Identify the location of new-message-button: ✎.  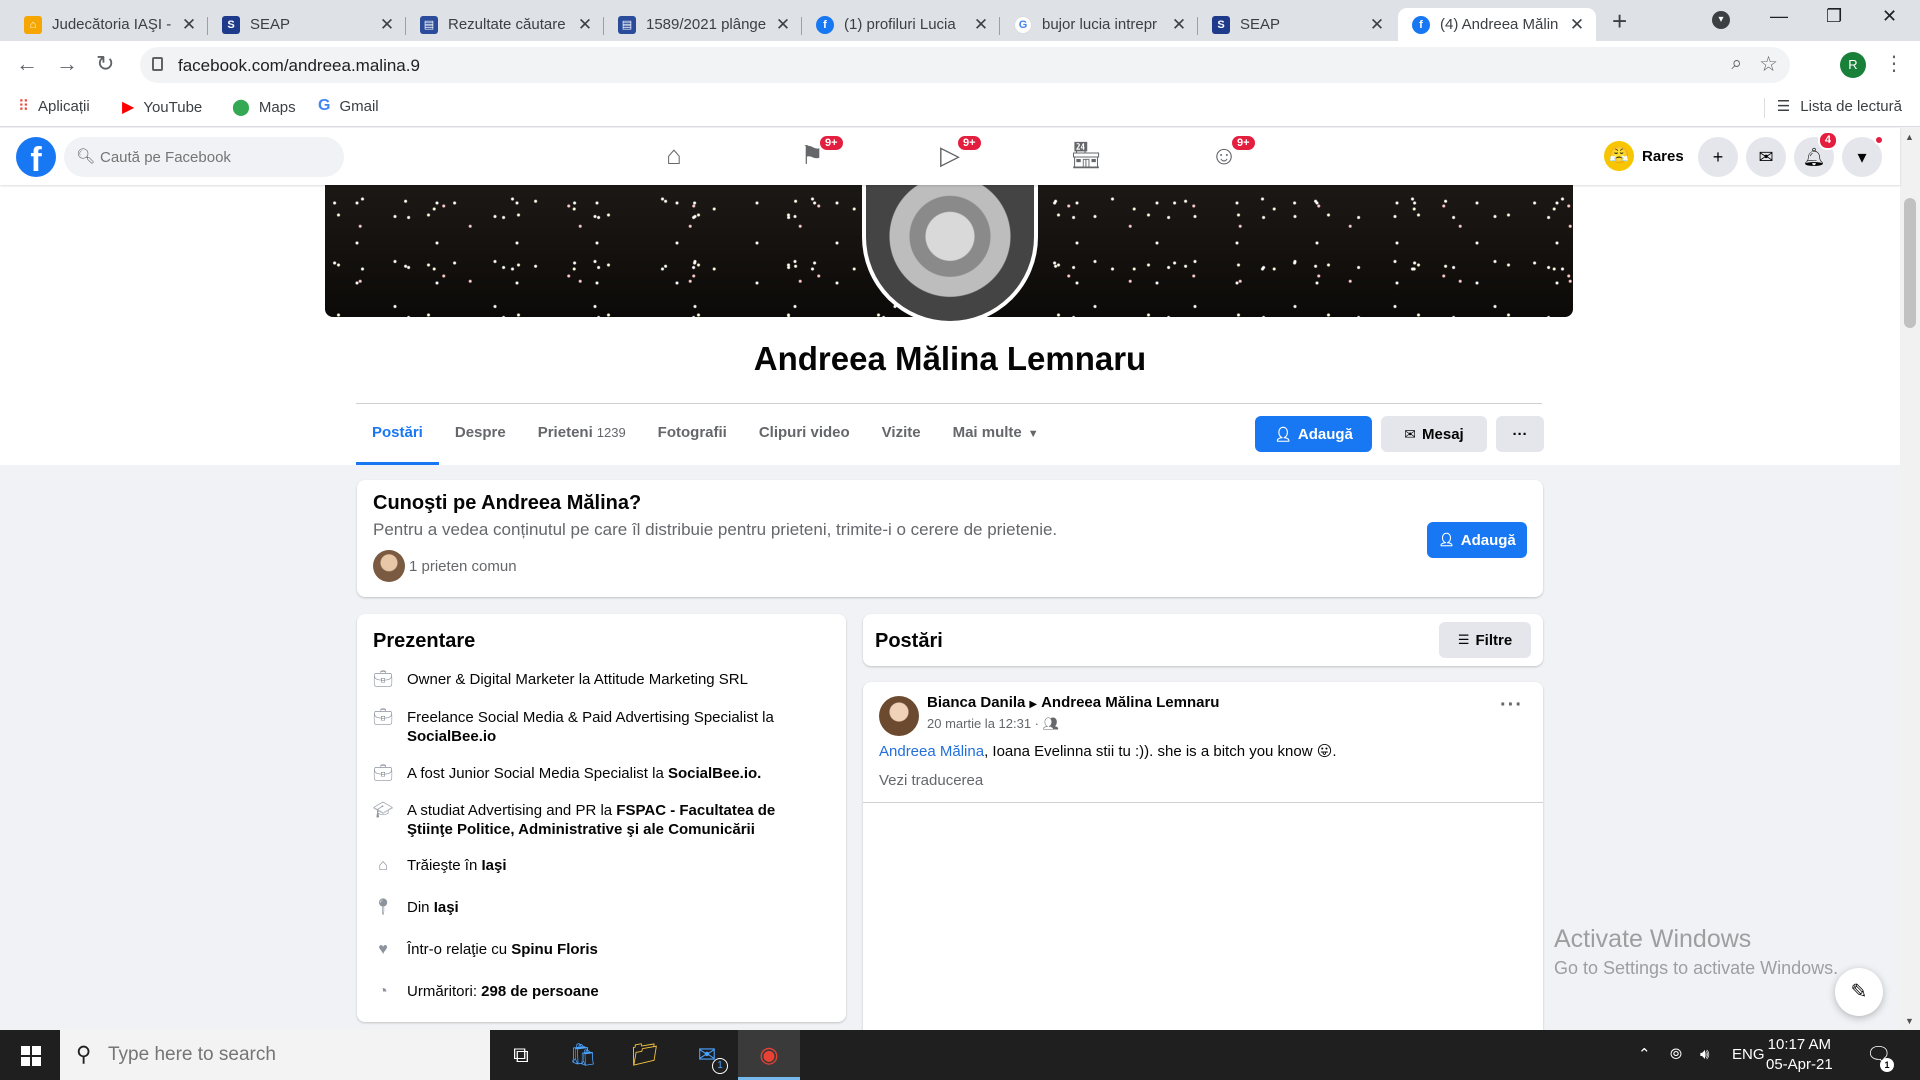
(1859, 992).